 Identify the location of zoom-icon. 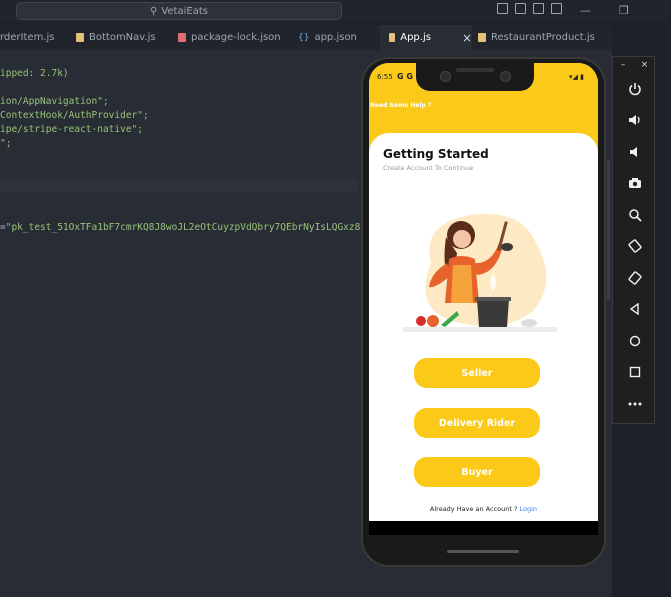
(634, 215).